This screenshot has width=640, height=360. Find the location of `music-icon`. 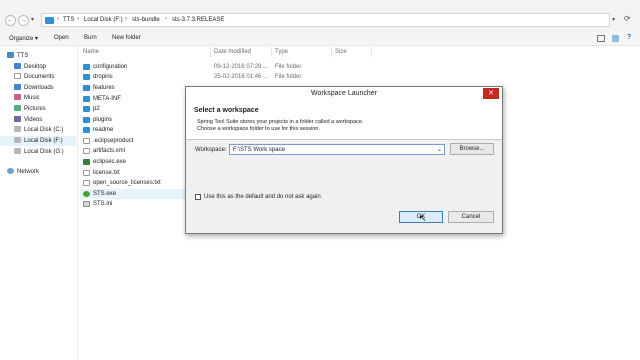

music-icon is located at coordinates (17, 97).